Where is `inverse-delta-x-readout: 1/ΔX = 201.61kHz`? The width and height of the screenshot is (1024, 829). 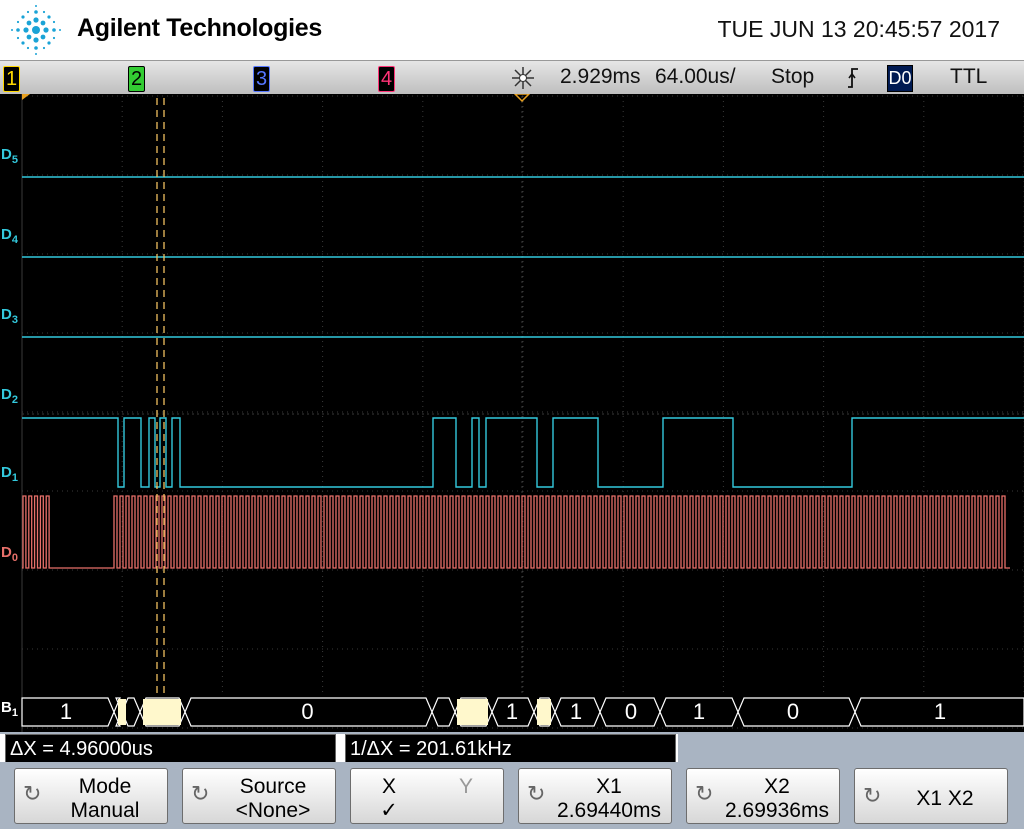 inverse-delta-x-readout: 1/ΔX = 201.61kHz is located at coordinates (510, 749).